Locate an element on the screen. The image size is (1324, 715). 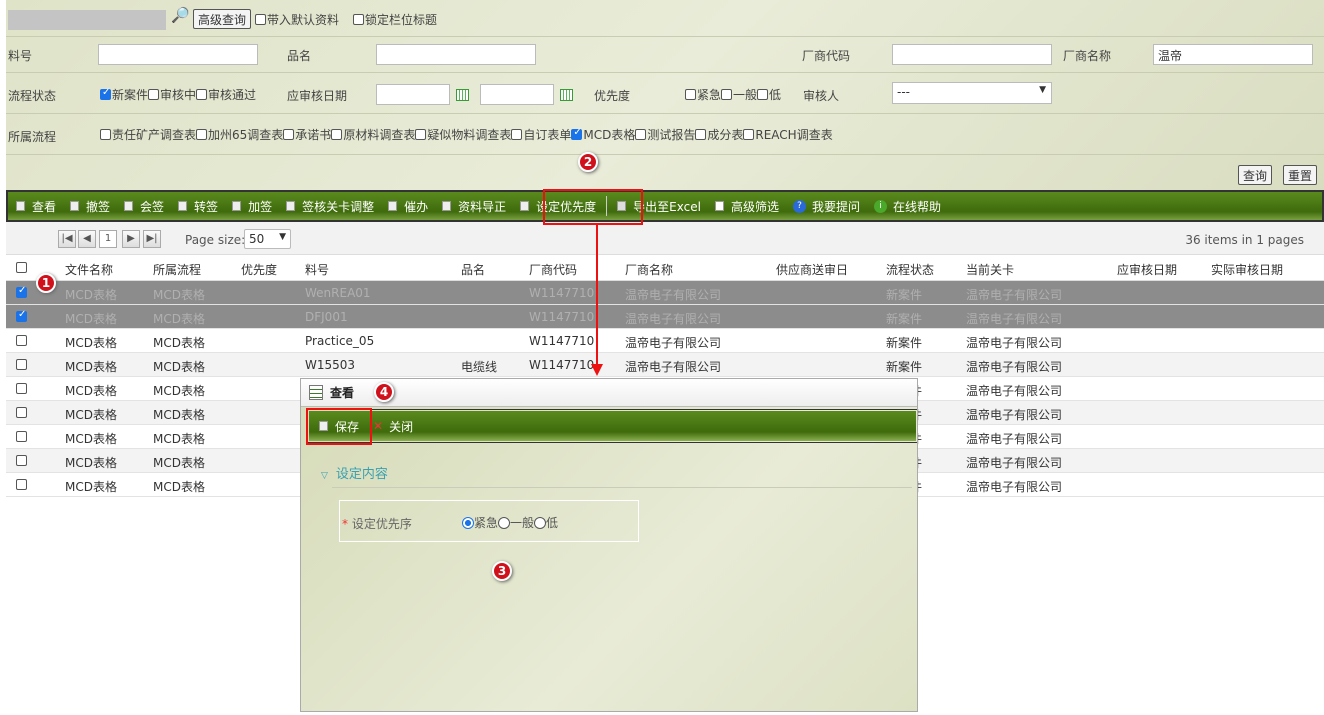
product-name-input is located at coordinates (456, 54).